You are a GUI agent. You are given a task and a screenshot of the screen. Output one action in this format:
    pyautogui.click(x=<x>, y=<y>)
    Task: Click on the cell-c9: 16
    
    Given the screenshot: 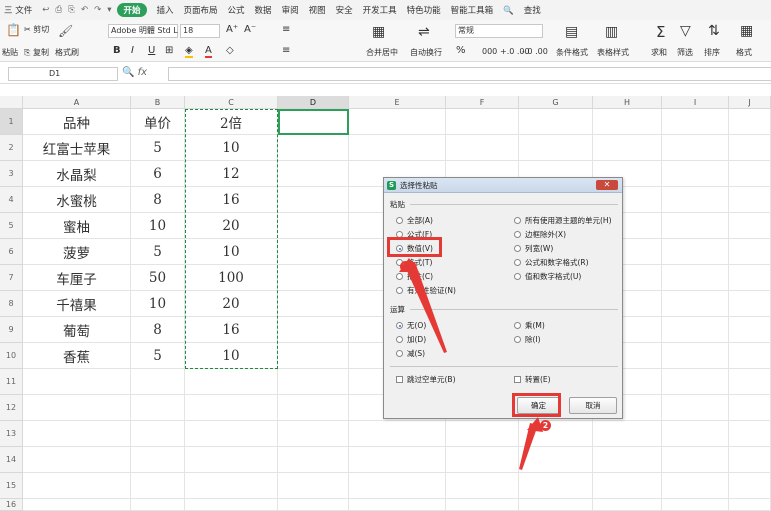 What is the action you would take?
    pyautogui.click(x=231, y=330)
    